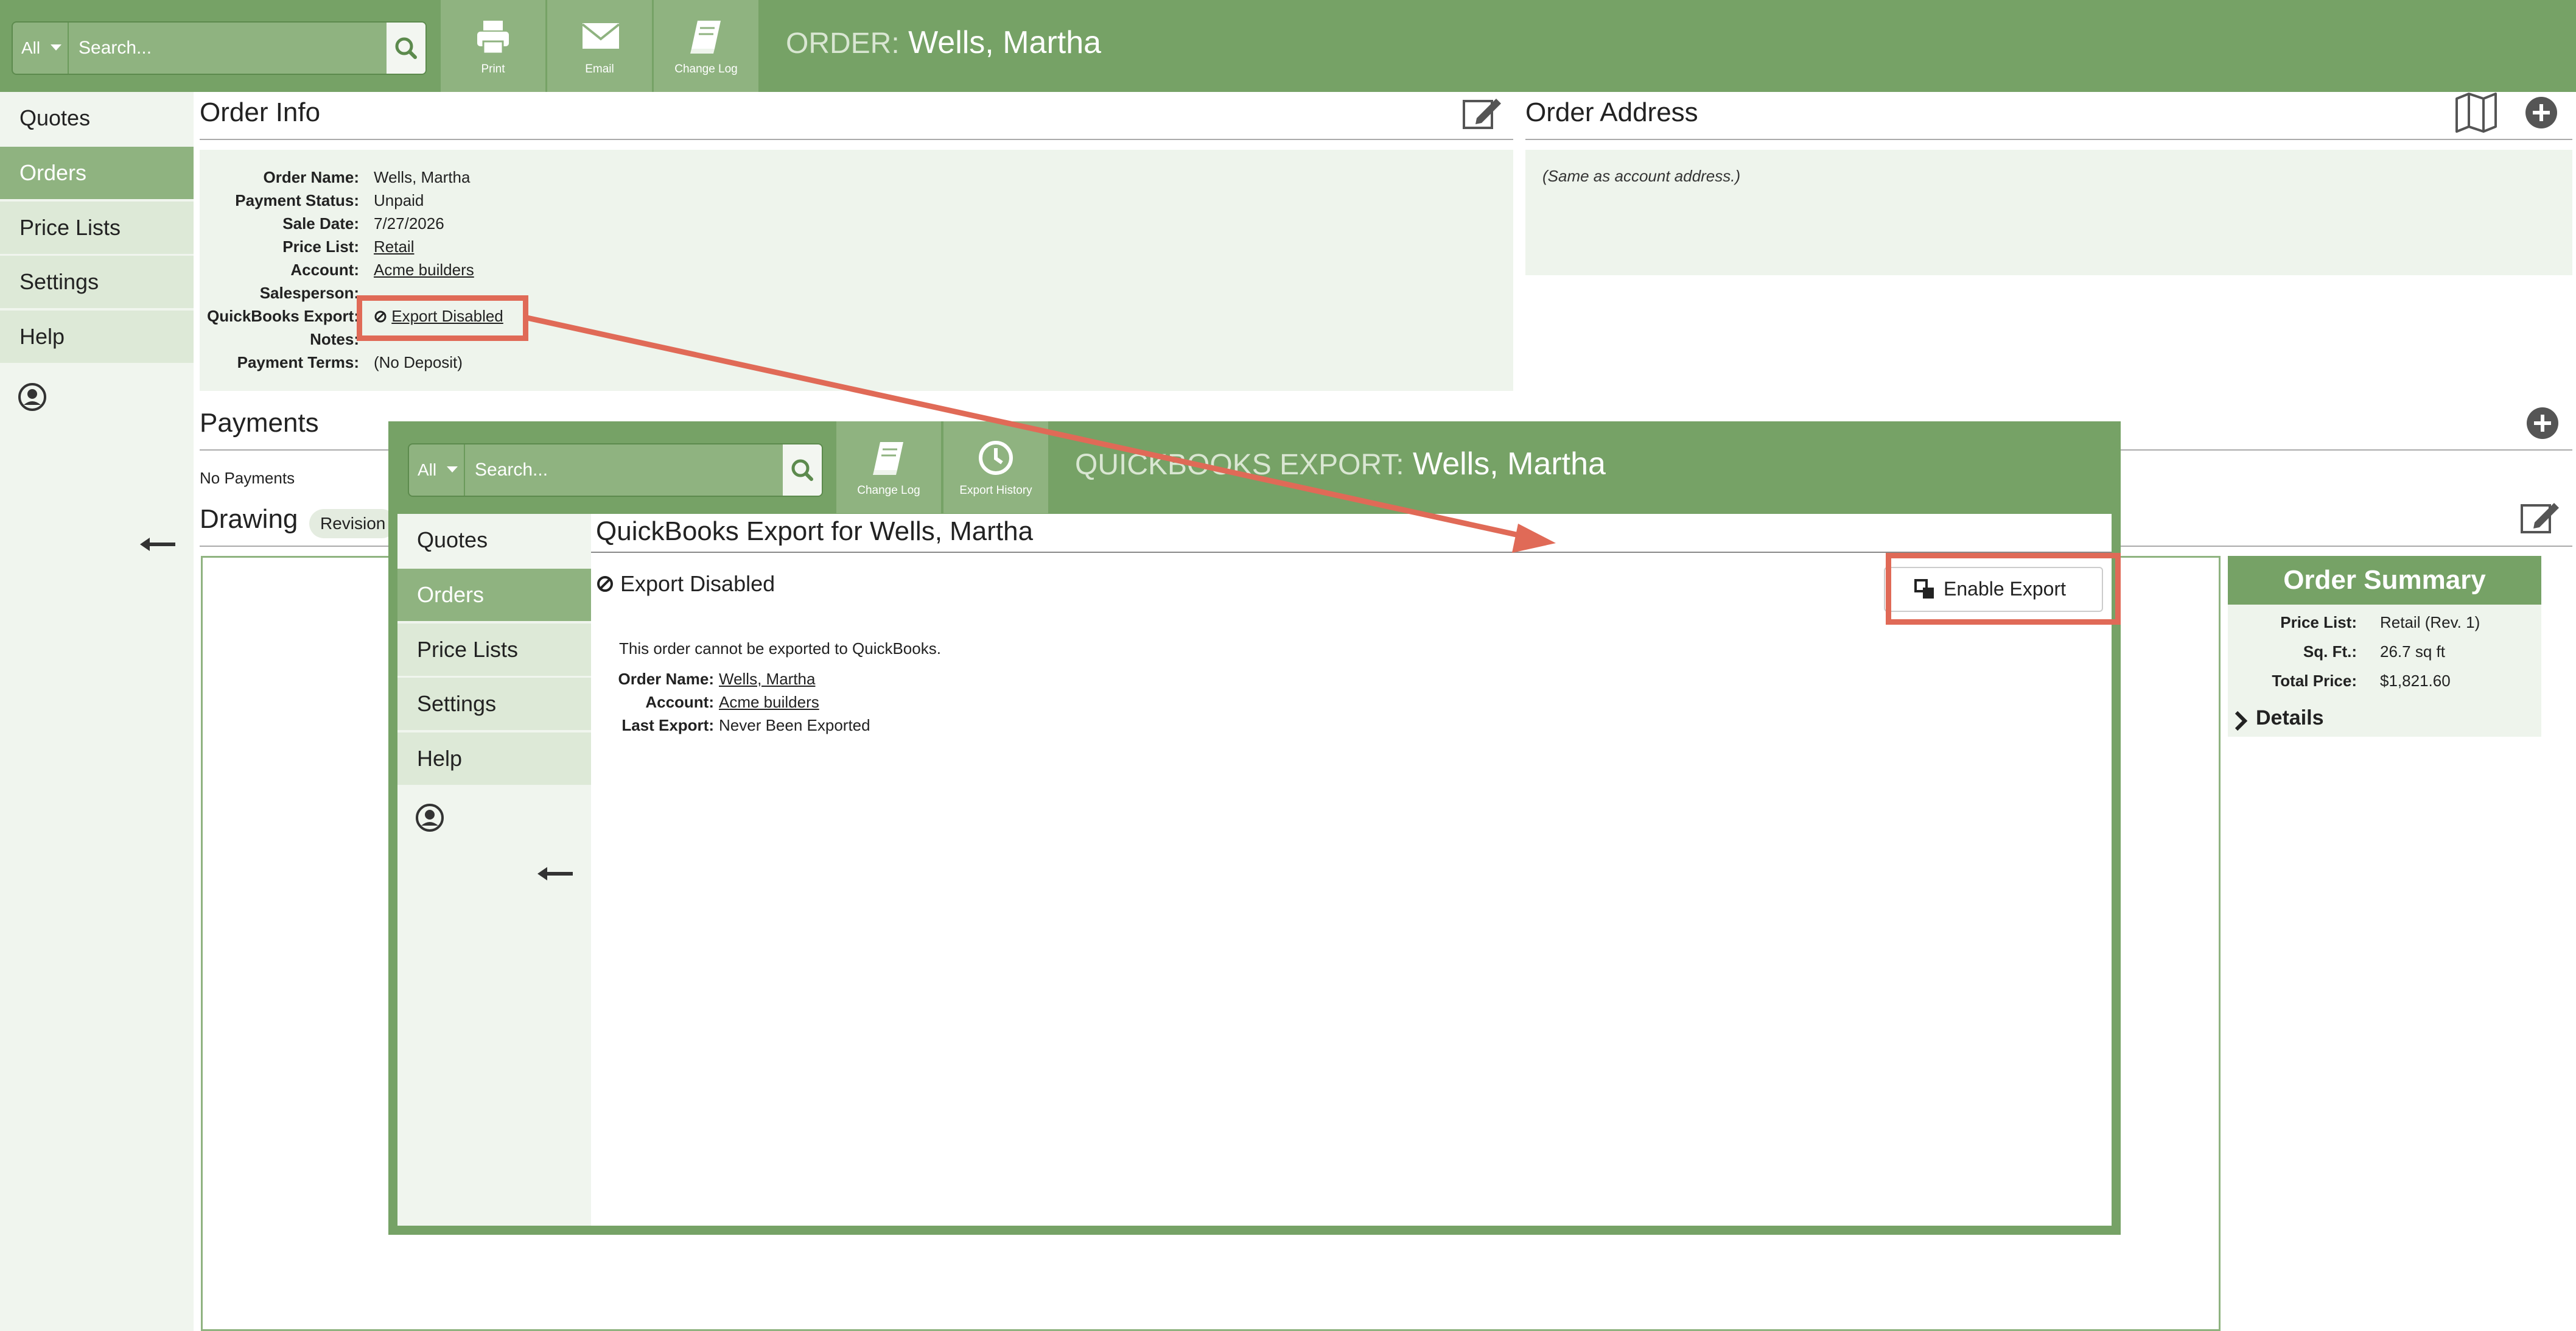  Describe the element at coordinates (227, 48) in the screenshot. I see `search-input` at that location.